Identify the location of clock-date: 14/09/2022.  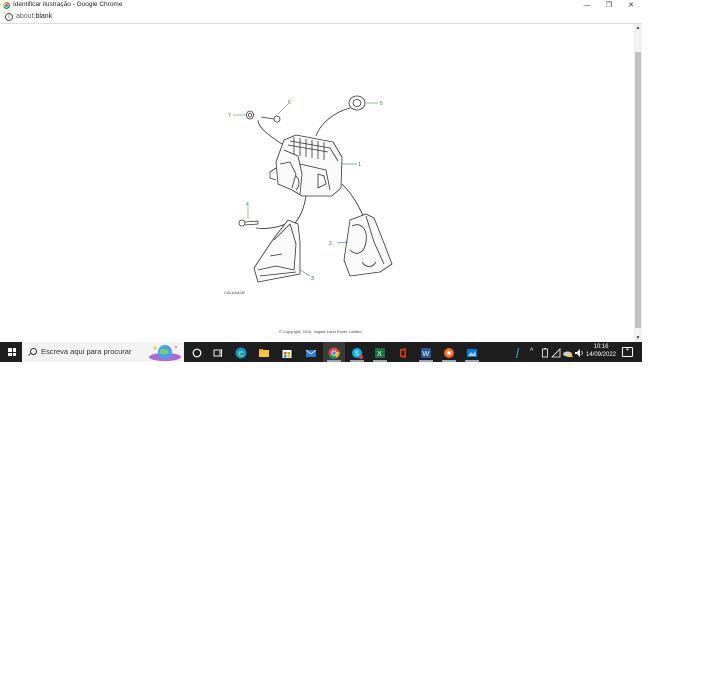
(601, 355).